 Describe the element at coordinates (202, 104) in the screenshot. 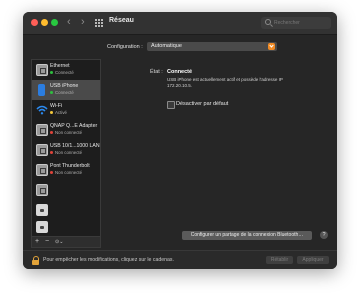

I see `disable-default-label: Désactiver par défaut` at that location.